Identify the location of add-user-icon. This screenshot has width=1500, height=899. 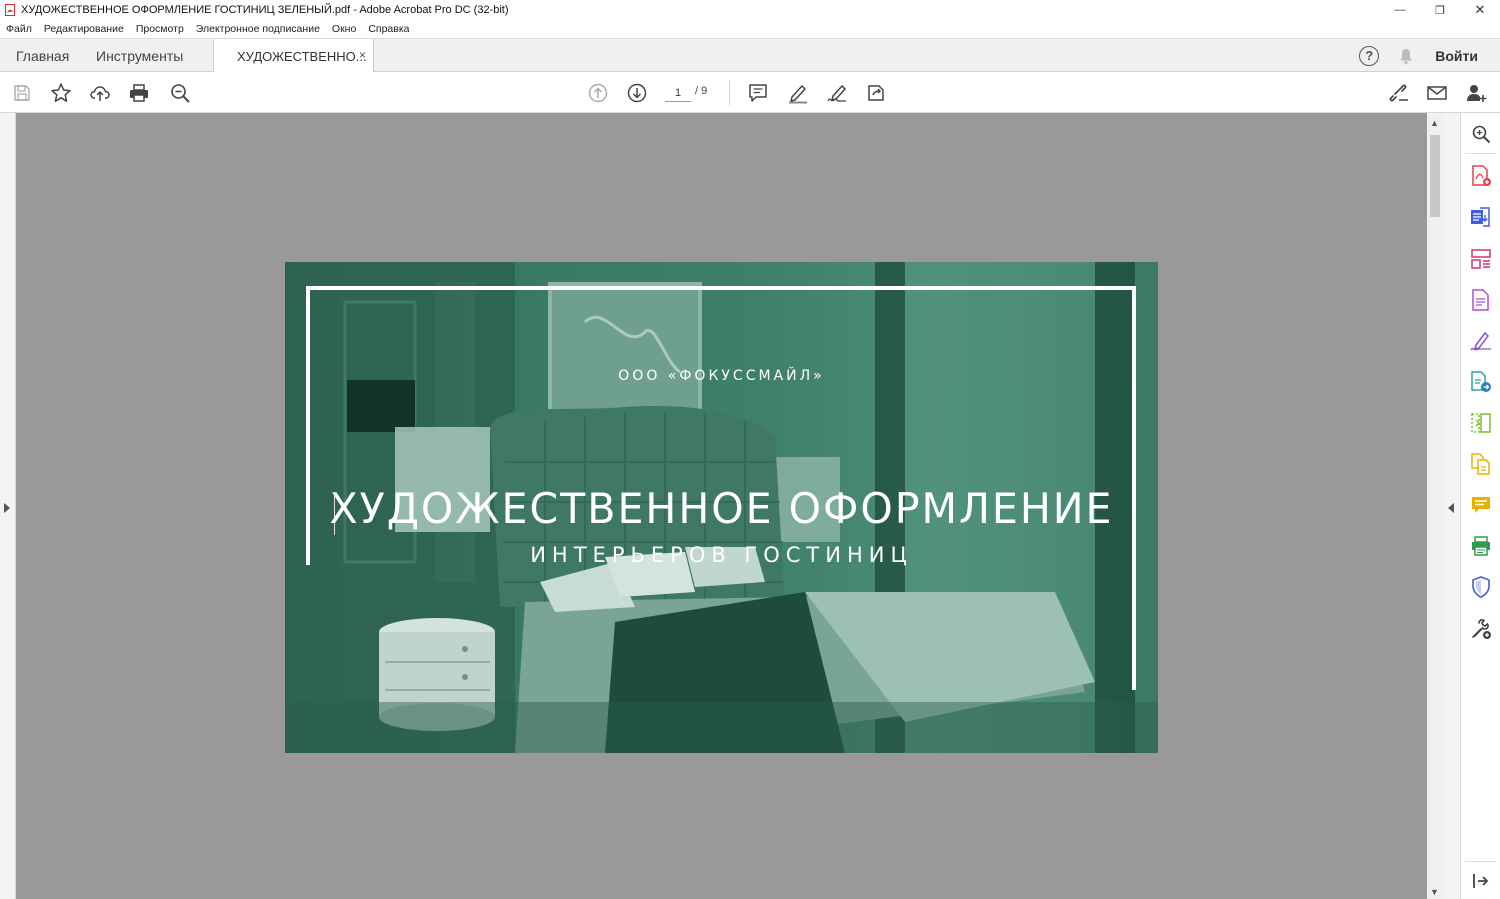
(1476, 93).